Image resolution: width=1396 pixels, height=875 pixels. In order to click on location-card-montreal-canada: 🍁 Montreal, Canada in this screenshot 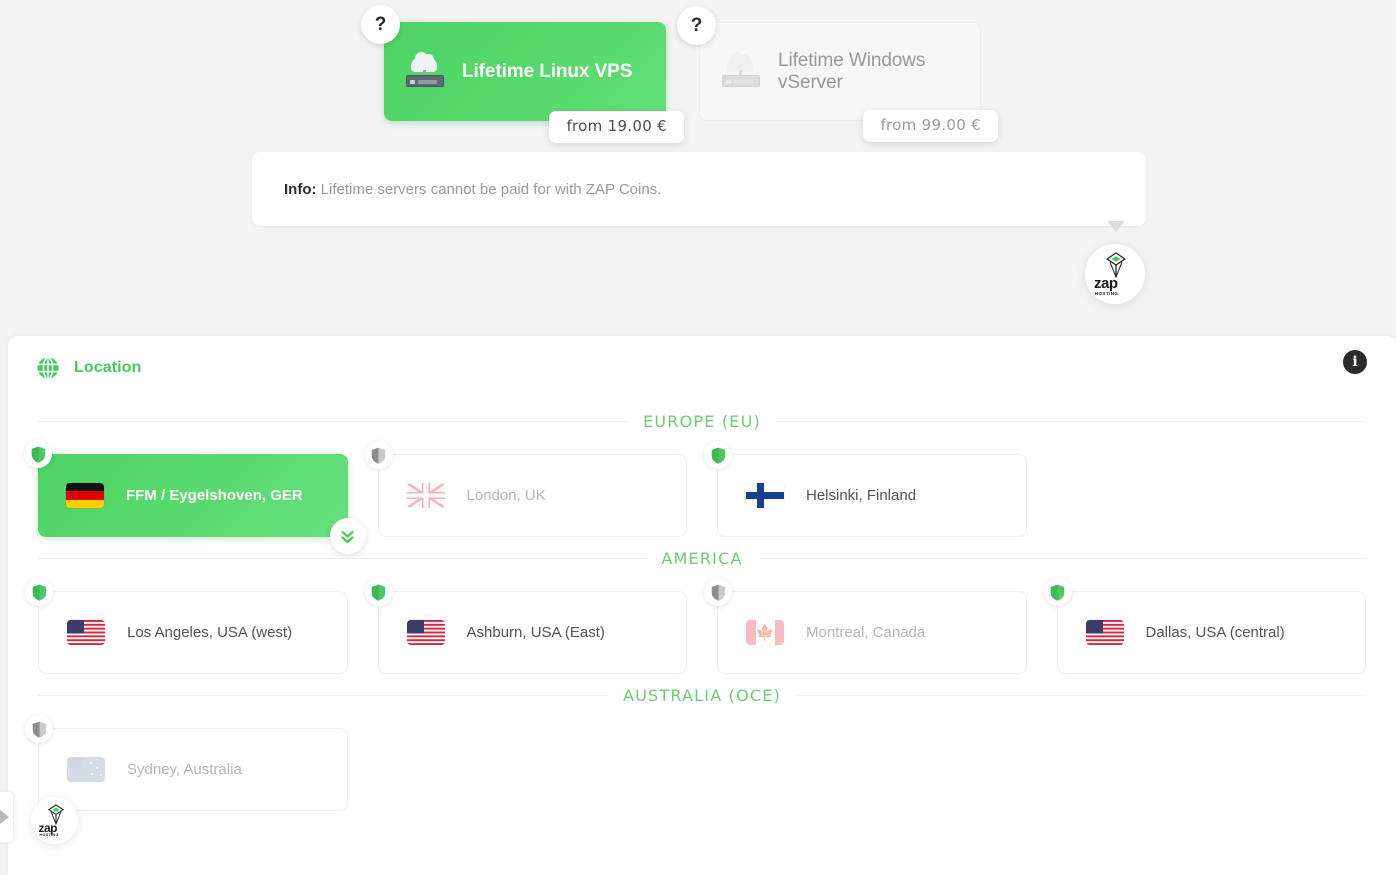, I will do `click(865, 626)`.